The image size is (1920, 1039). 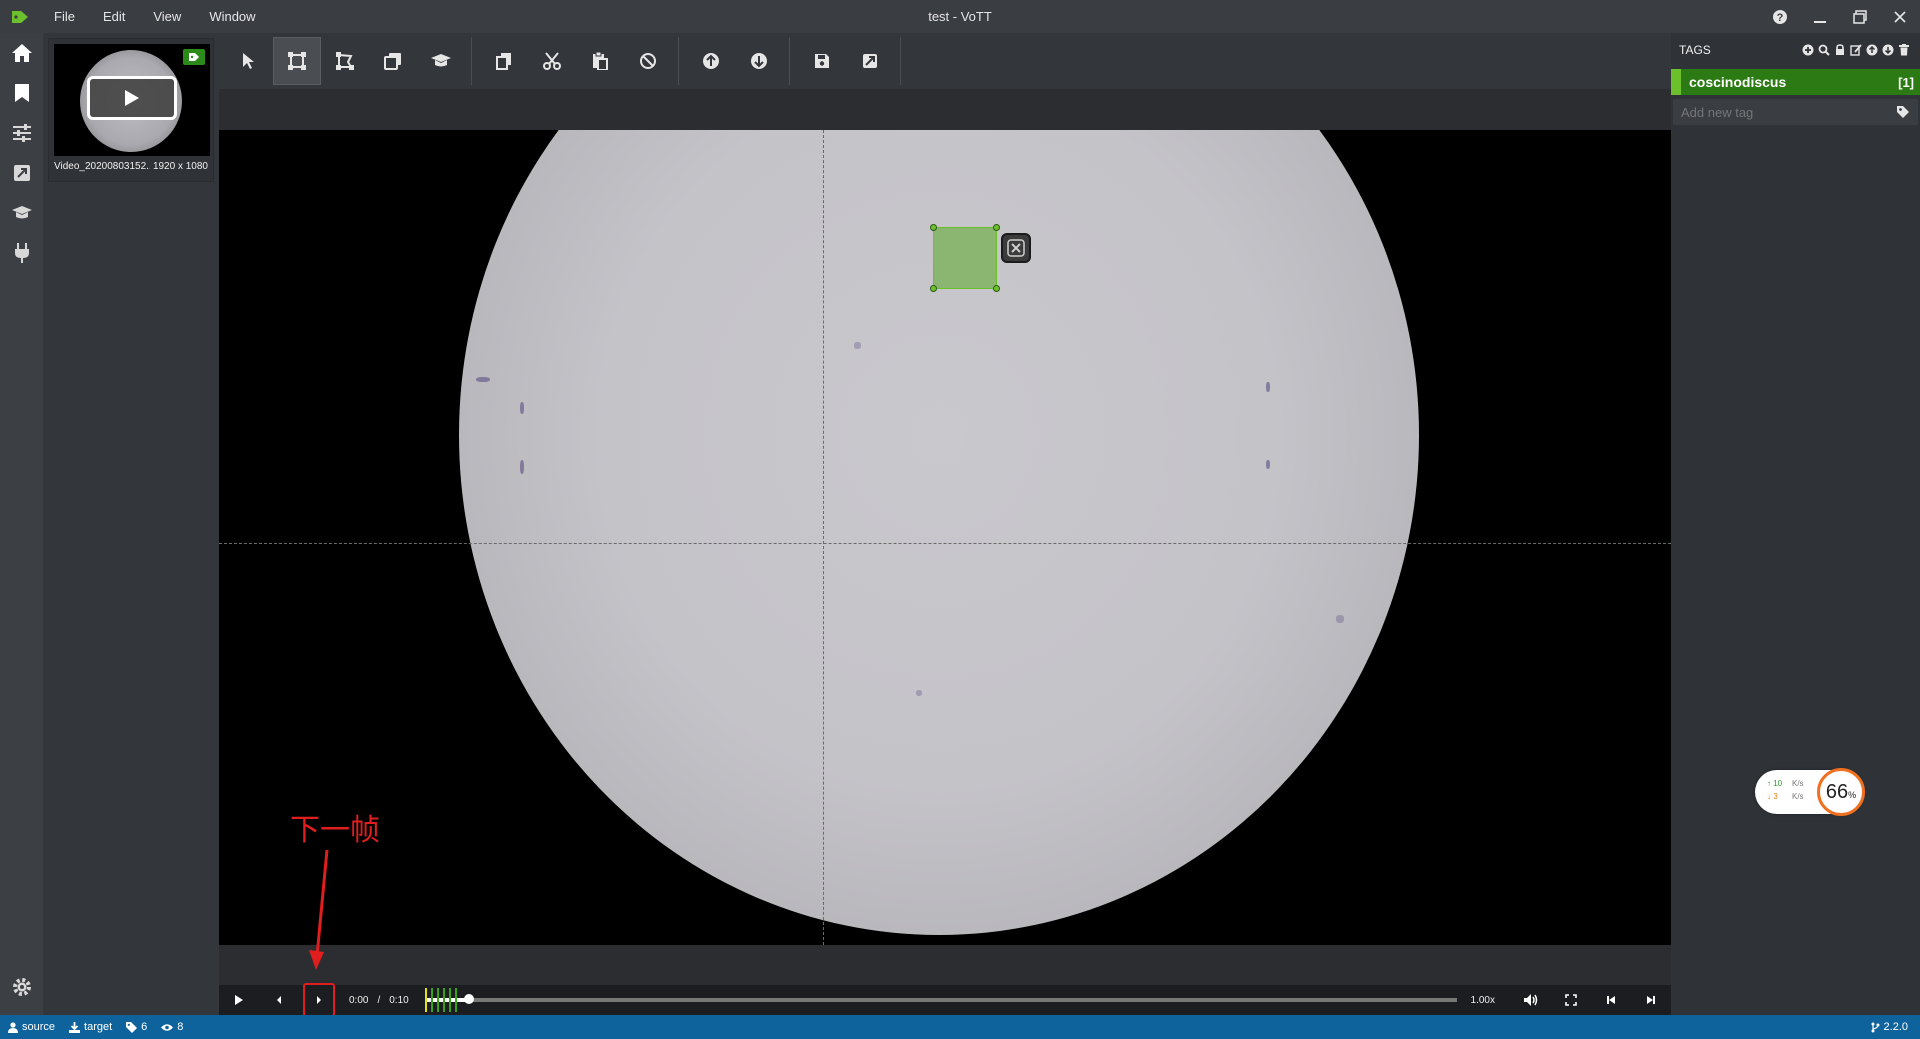 What do you see at coordinates (1780, 16) in the screenshot?
I see `help-button: ?` at bounding box center [1780, 16].